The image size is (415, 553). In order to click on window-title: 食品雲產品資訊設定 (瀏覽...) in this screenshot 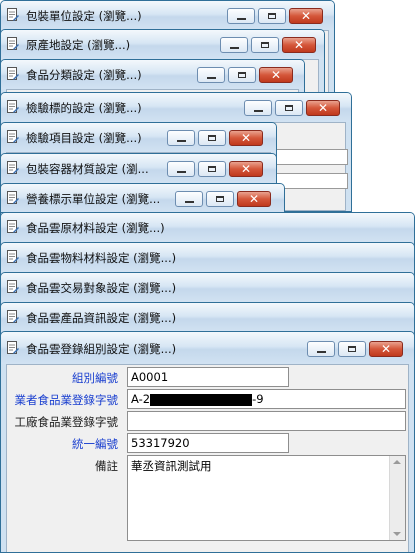, I will do `click(101, 318)`.